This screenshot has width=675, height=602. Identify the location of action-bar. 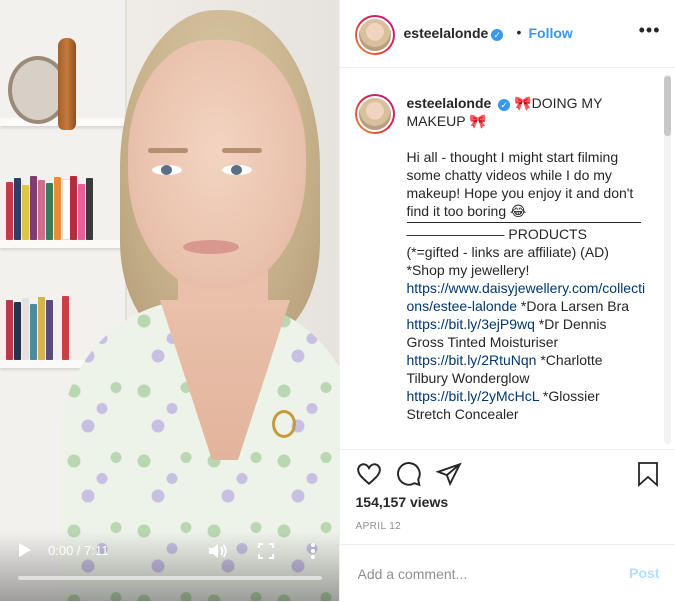
(507, 469).